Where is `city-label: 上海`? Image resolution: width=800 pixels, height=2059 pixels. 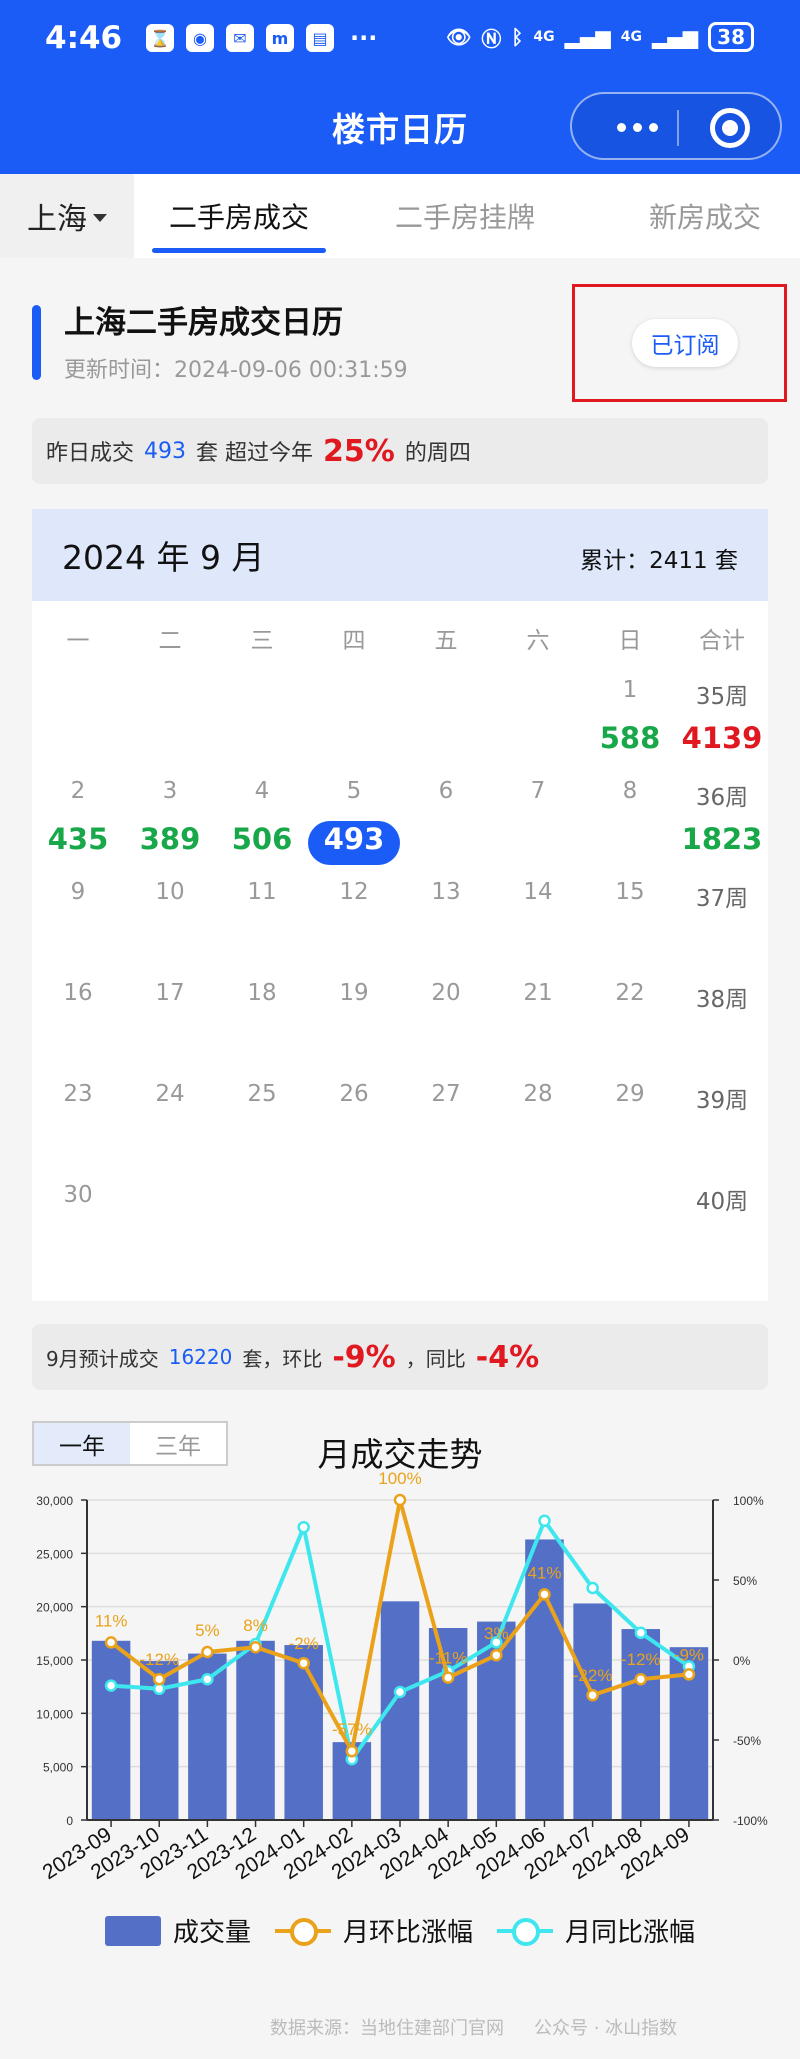
city-label: 上海 is located at coordinates (57, 219).